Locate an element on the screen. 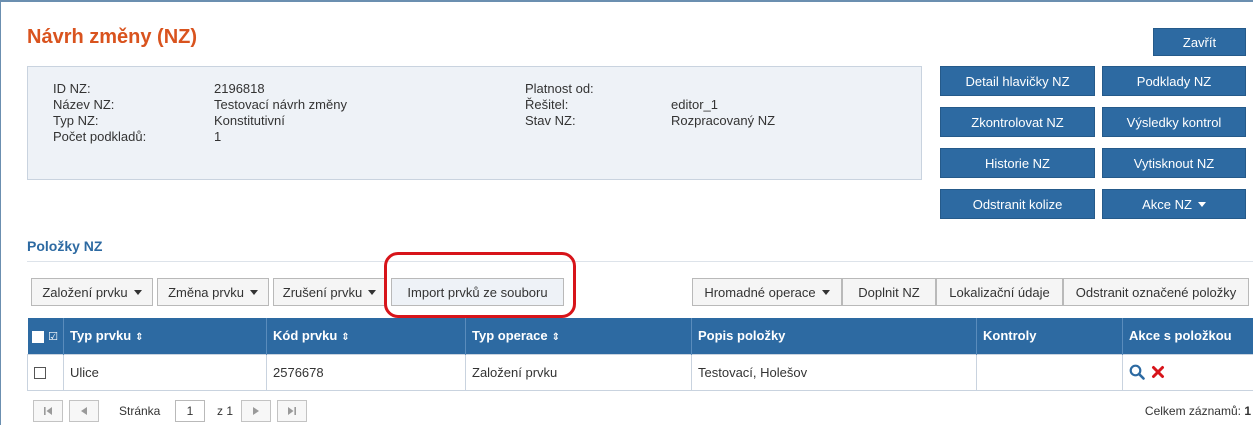  page-title: Návrh změny (NZ) is located at coordinates (112, 37).